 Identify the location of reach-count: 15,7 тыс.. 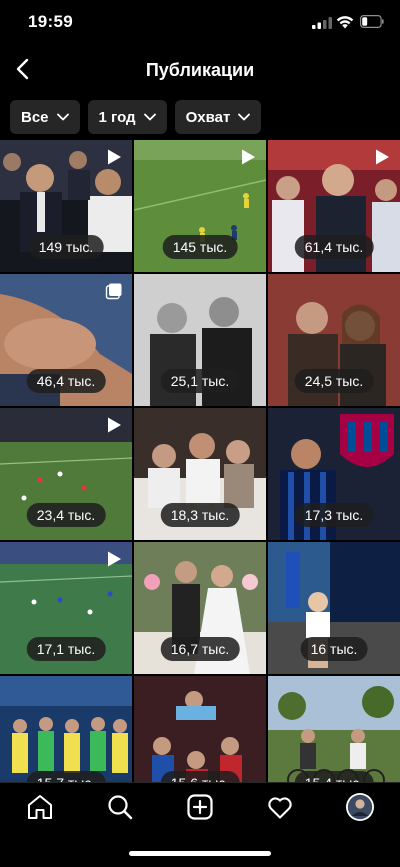
(66, 776).